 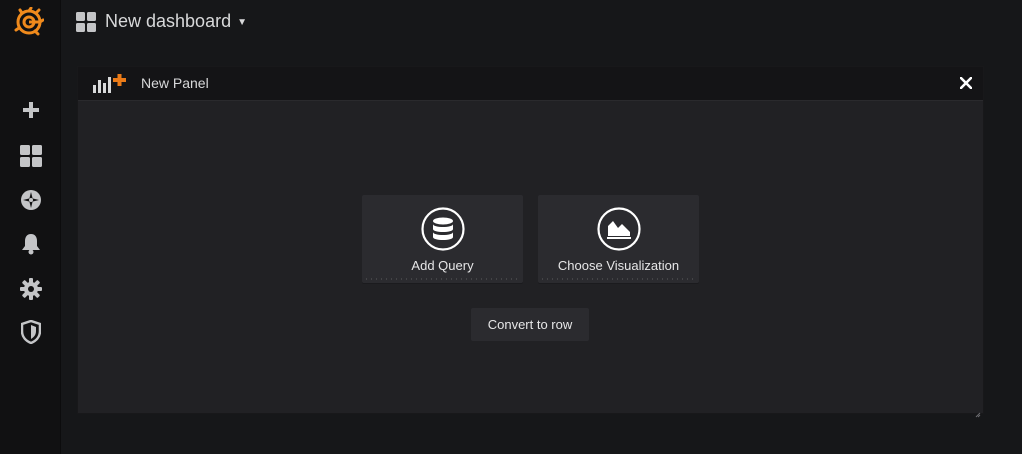 What do you see at coordinates (168, 21) in the screenshot?
I see `dashboard-title: New dashboard` at bounding box center [168, 21].